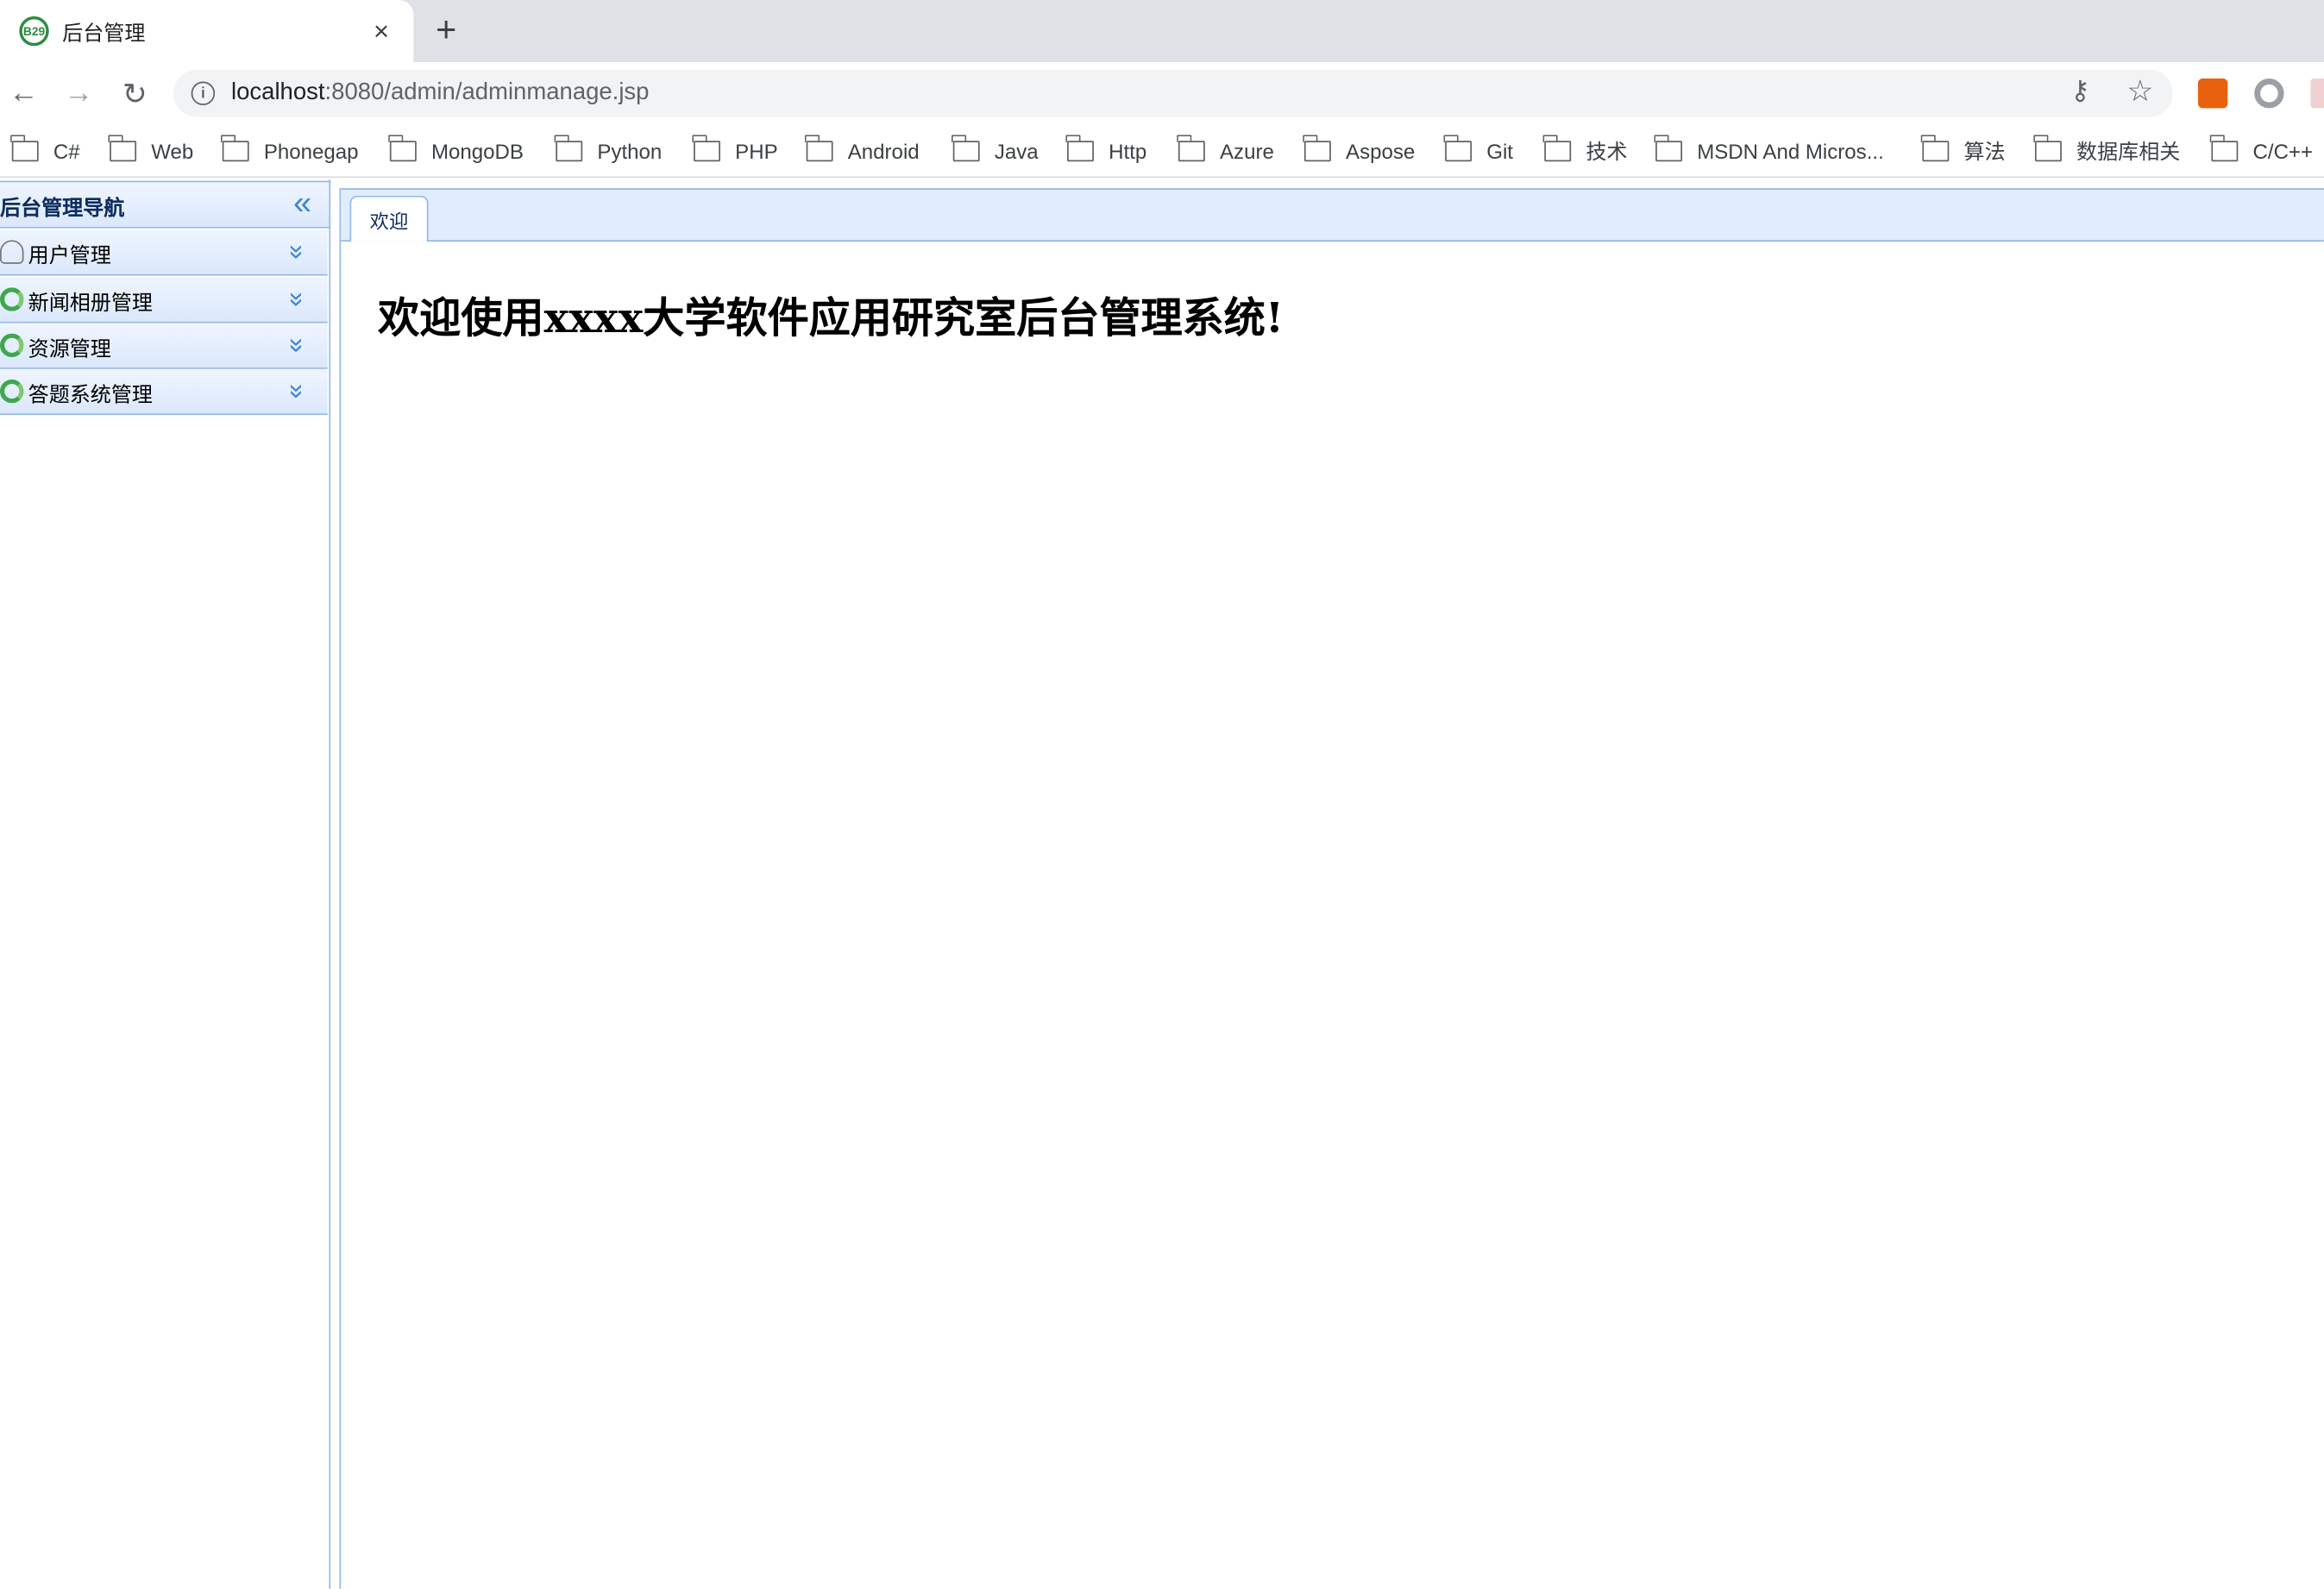  Describe the element at coordinates (79, 93) in the screenshot. I see `forward-button: →` at that location.